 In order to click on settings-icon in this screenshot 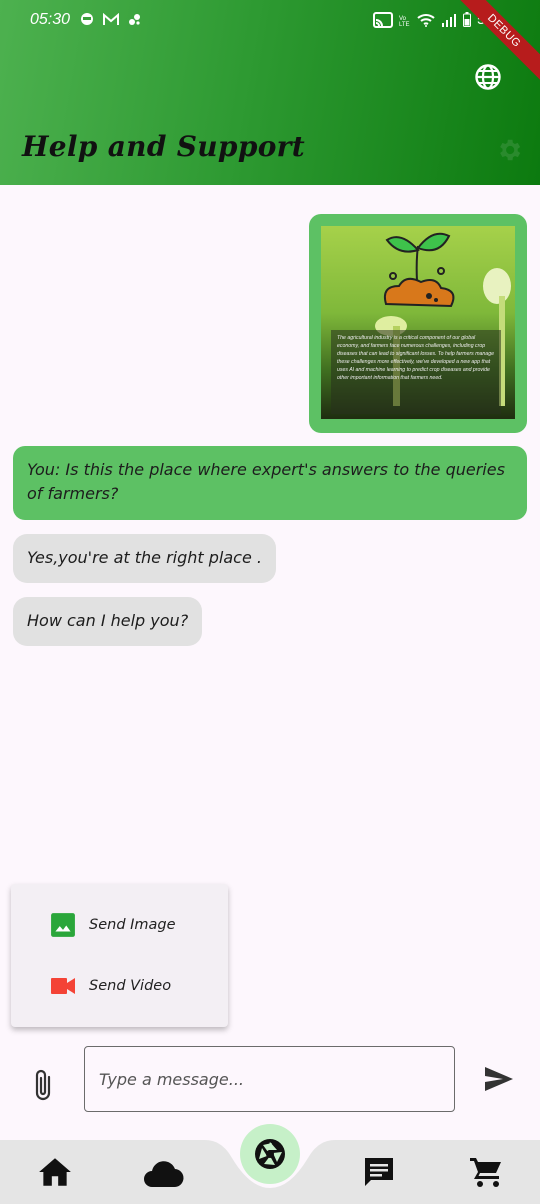, I will do `click(509, 150)`.